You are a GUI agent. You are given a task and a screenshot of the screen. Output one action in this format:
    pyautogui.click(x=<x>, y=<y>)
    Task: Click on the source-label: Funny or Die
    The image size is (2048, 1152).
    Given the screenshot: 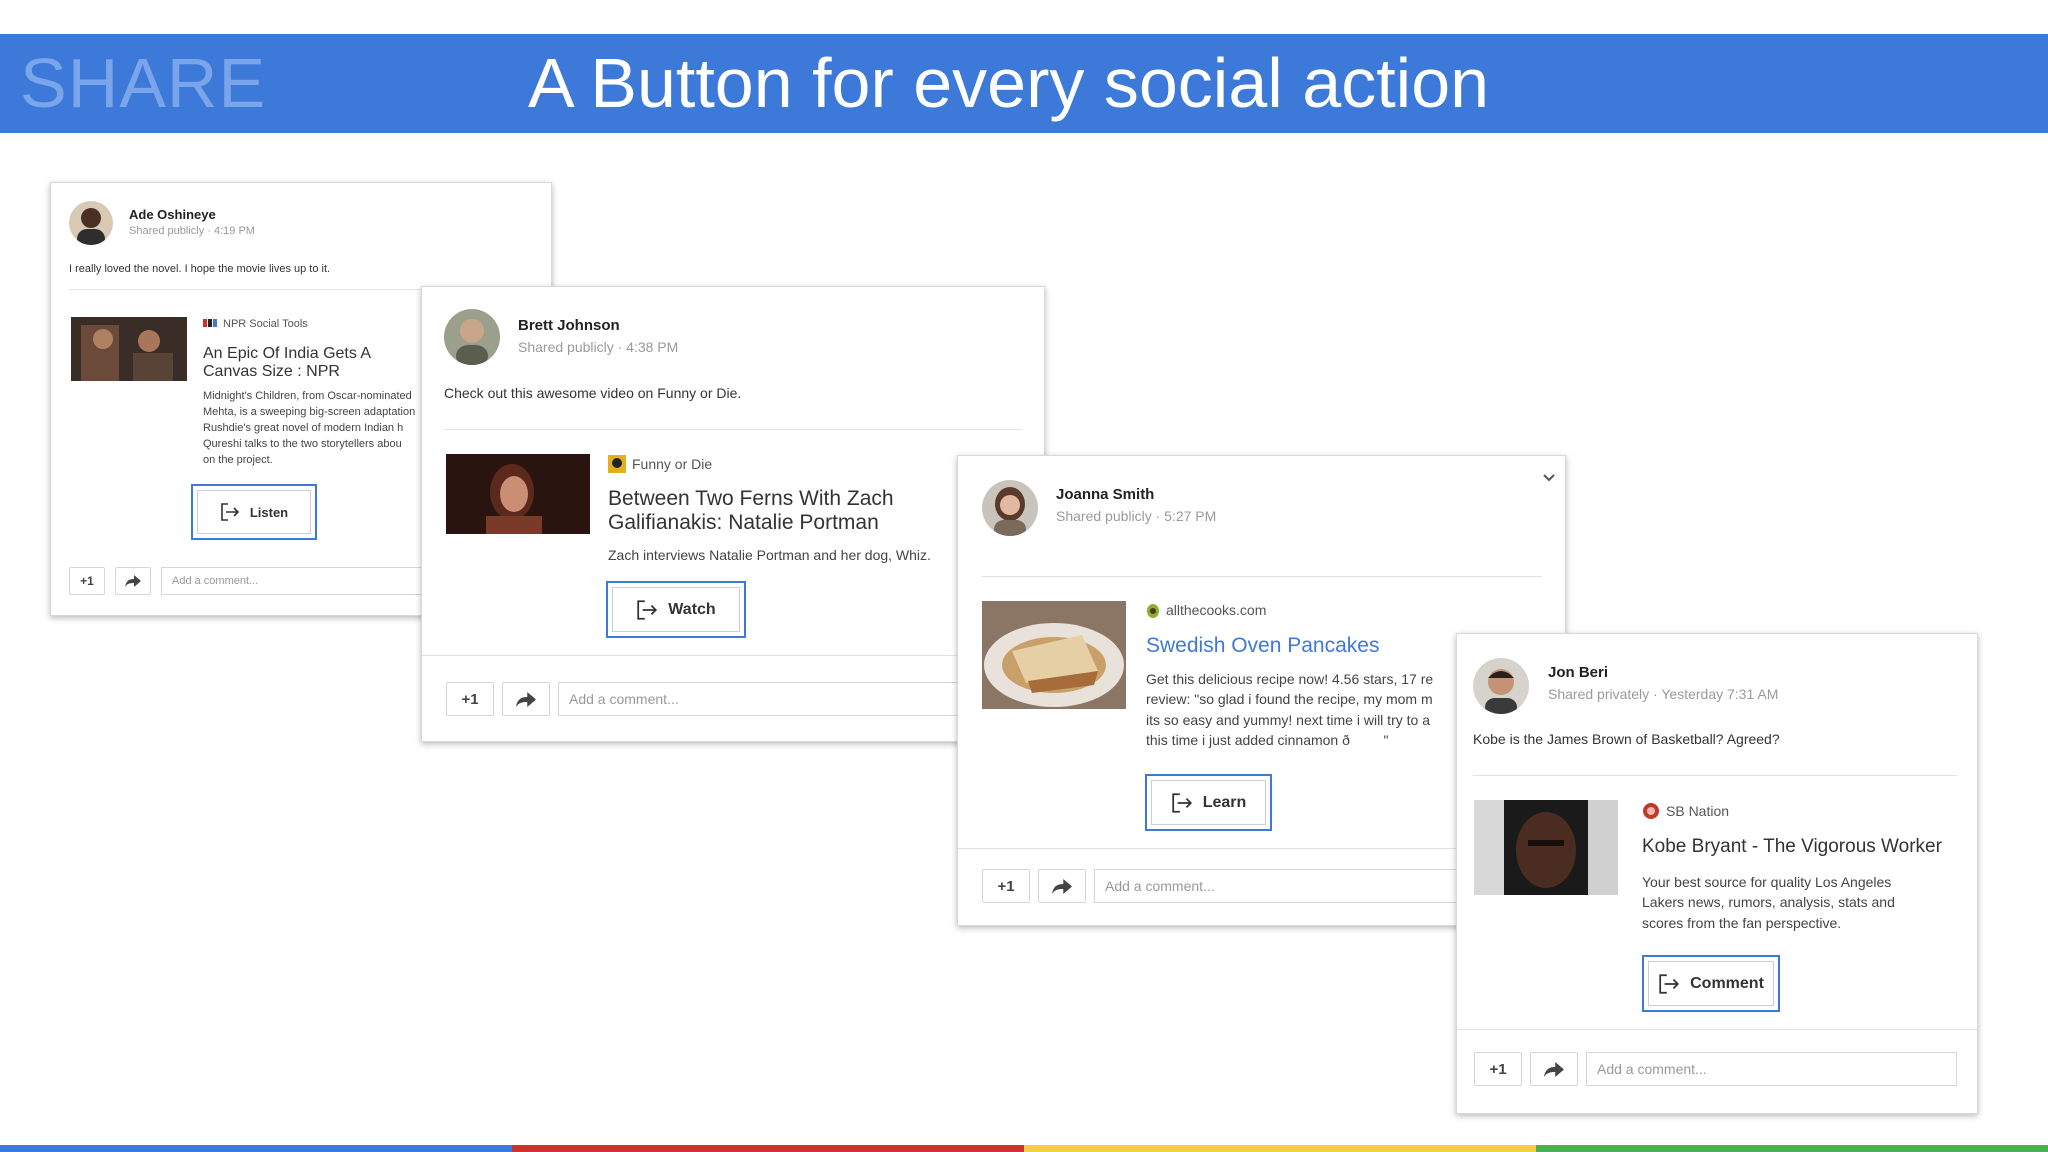 What is the action you would take?
    pyautogui.click(x=660, y=465)
    